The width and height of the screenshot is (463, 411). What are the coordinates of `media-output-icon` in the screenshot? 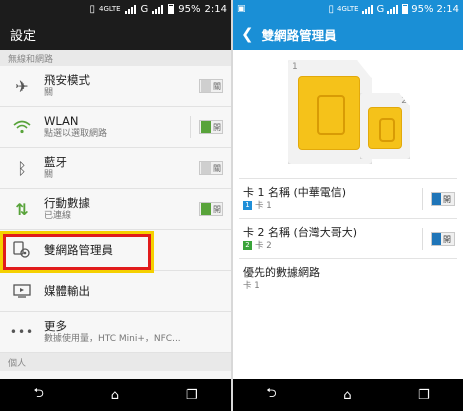 It's located at (22, 291).